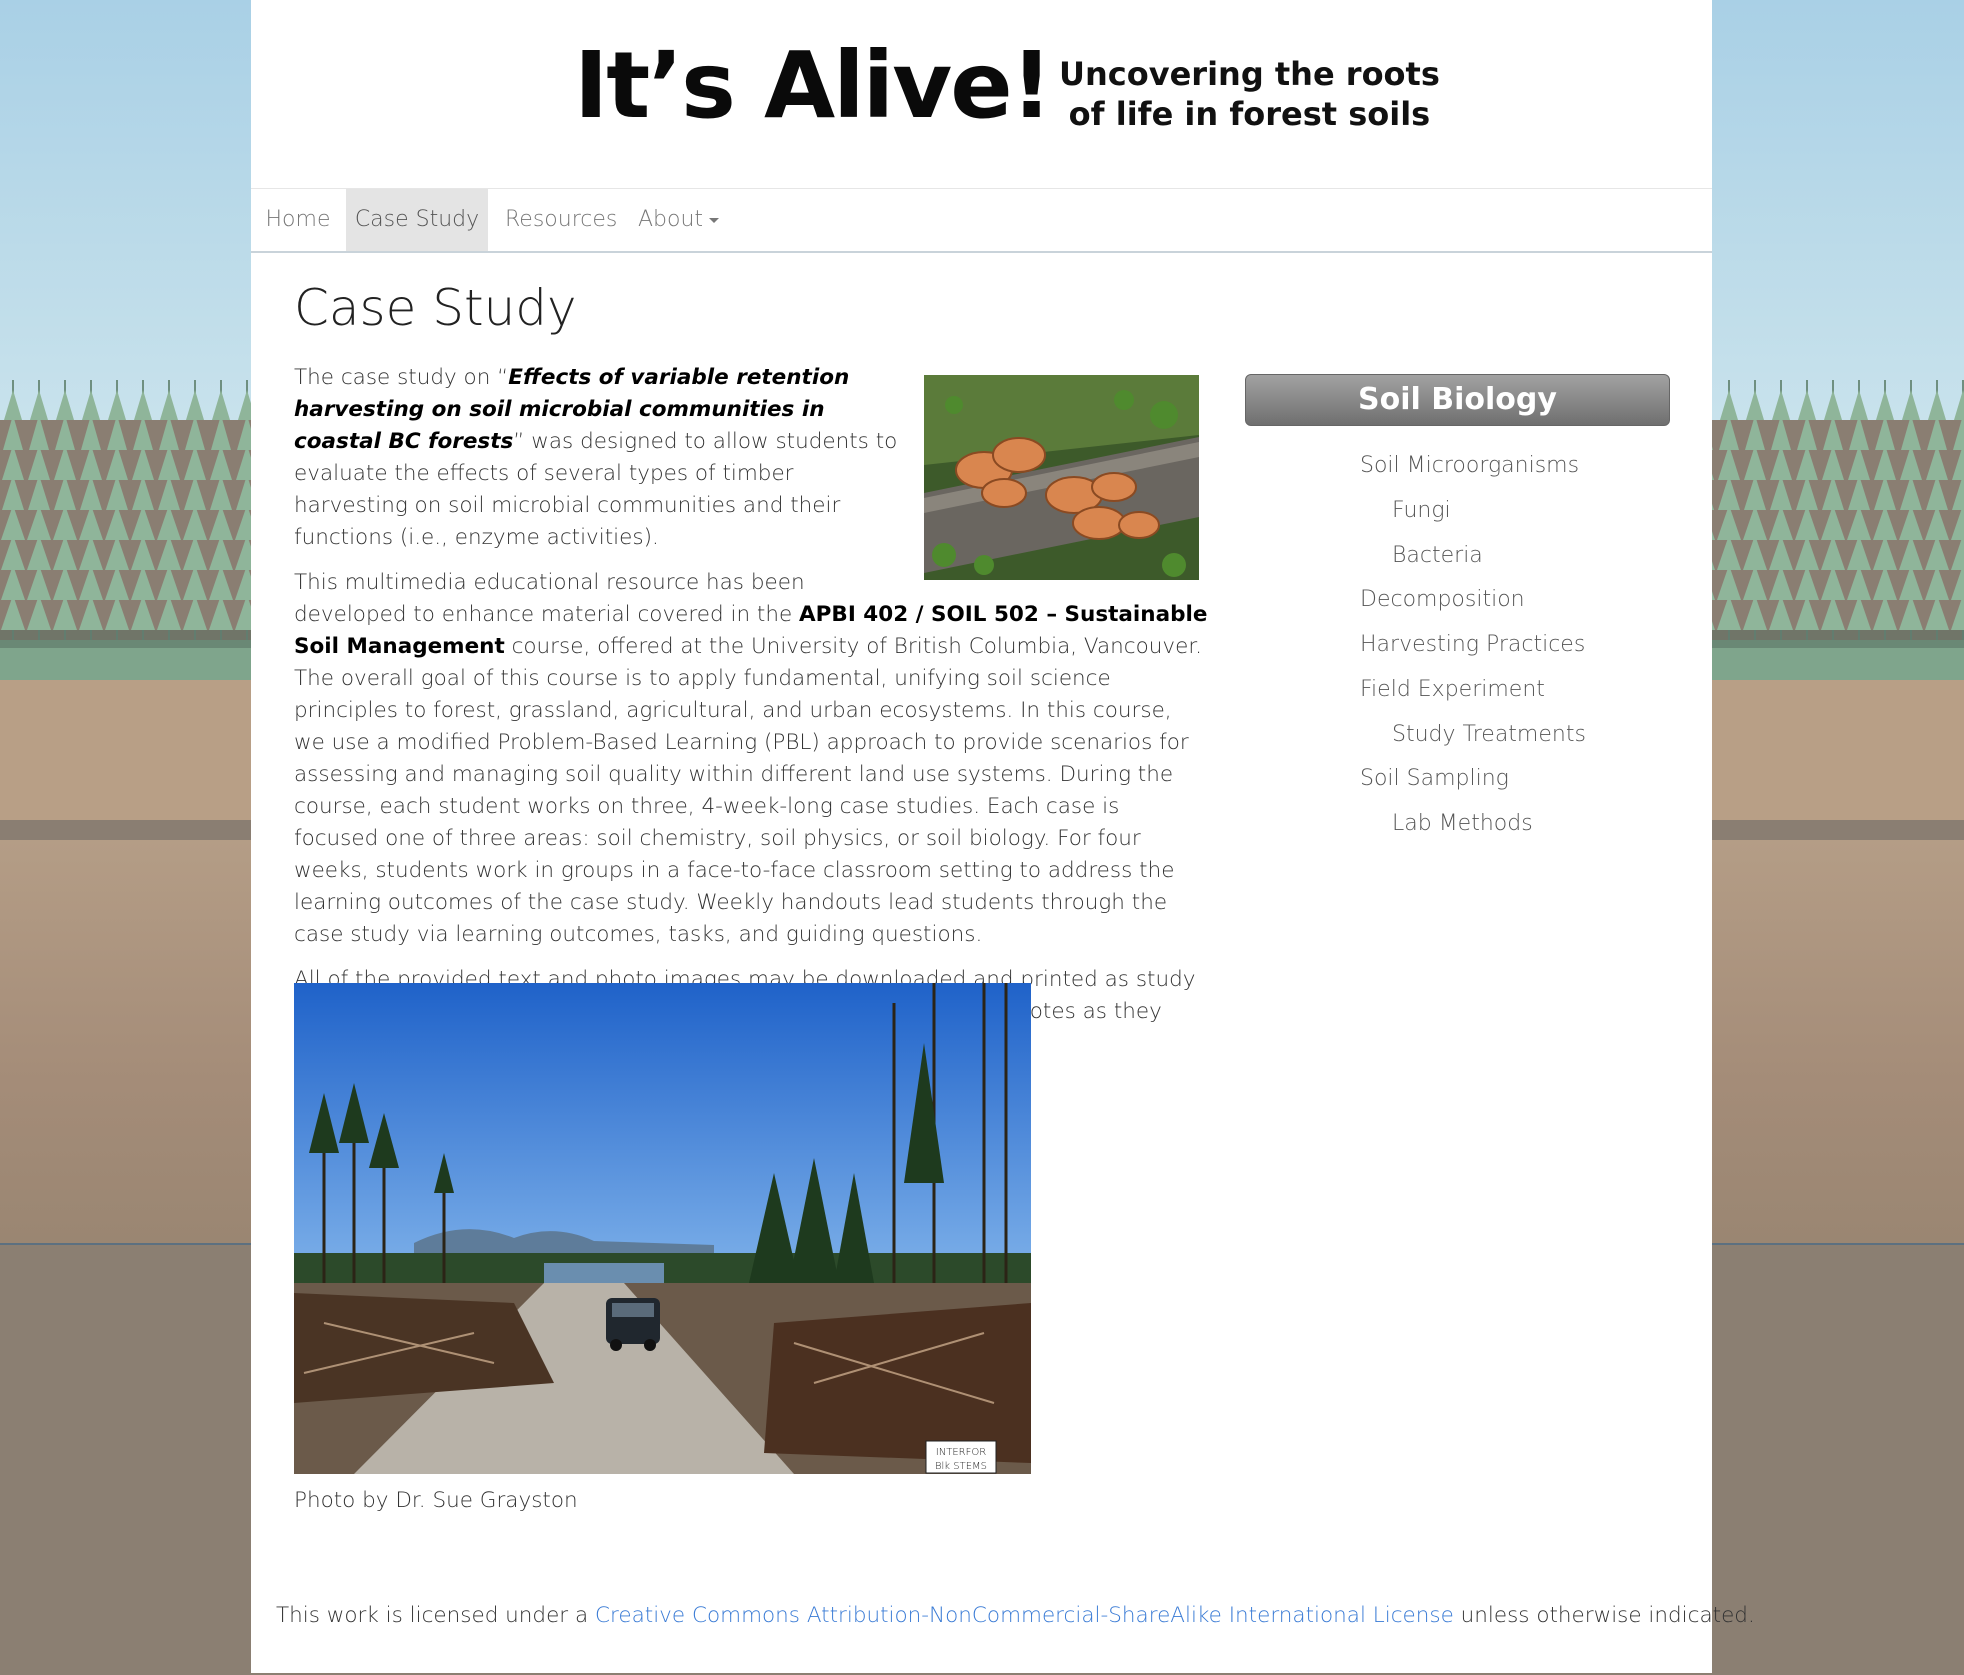  I want to click on sidebar-item-fungi: Fungi, so click(1421, 510).